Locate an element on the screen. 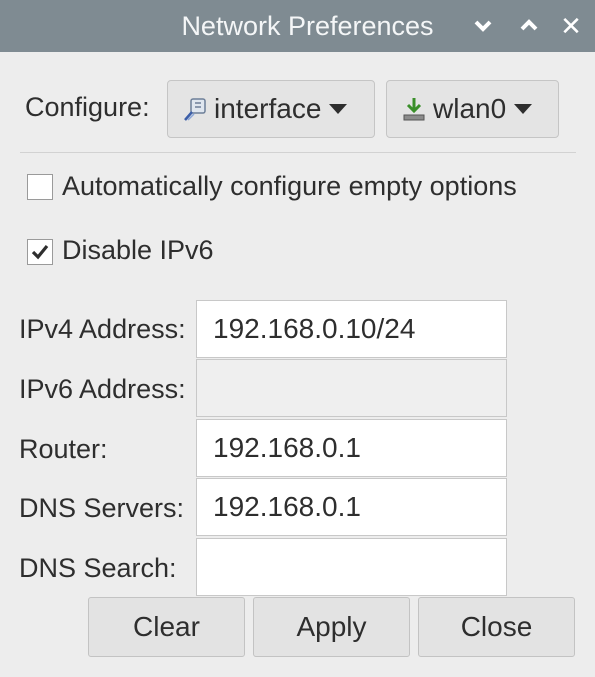 The image size is (595, 677). separator is located at coordinates (298, 152).